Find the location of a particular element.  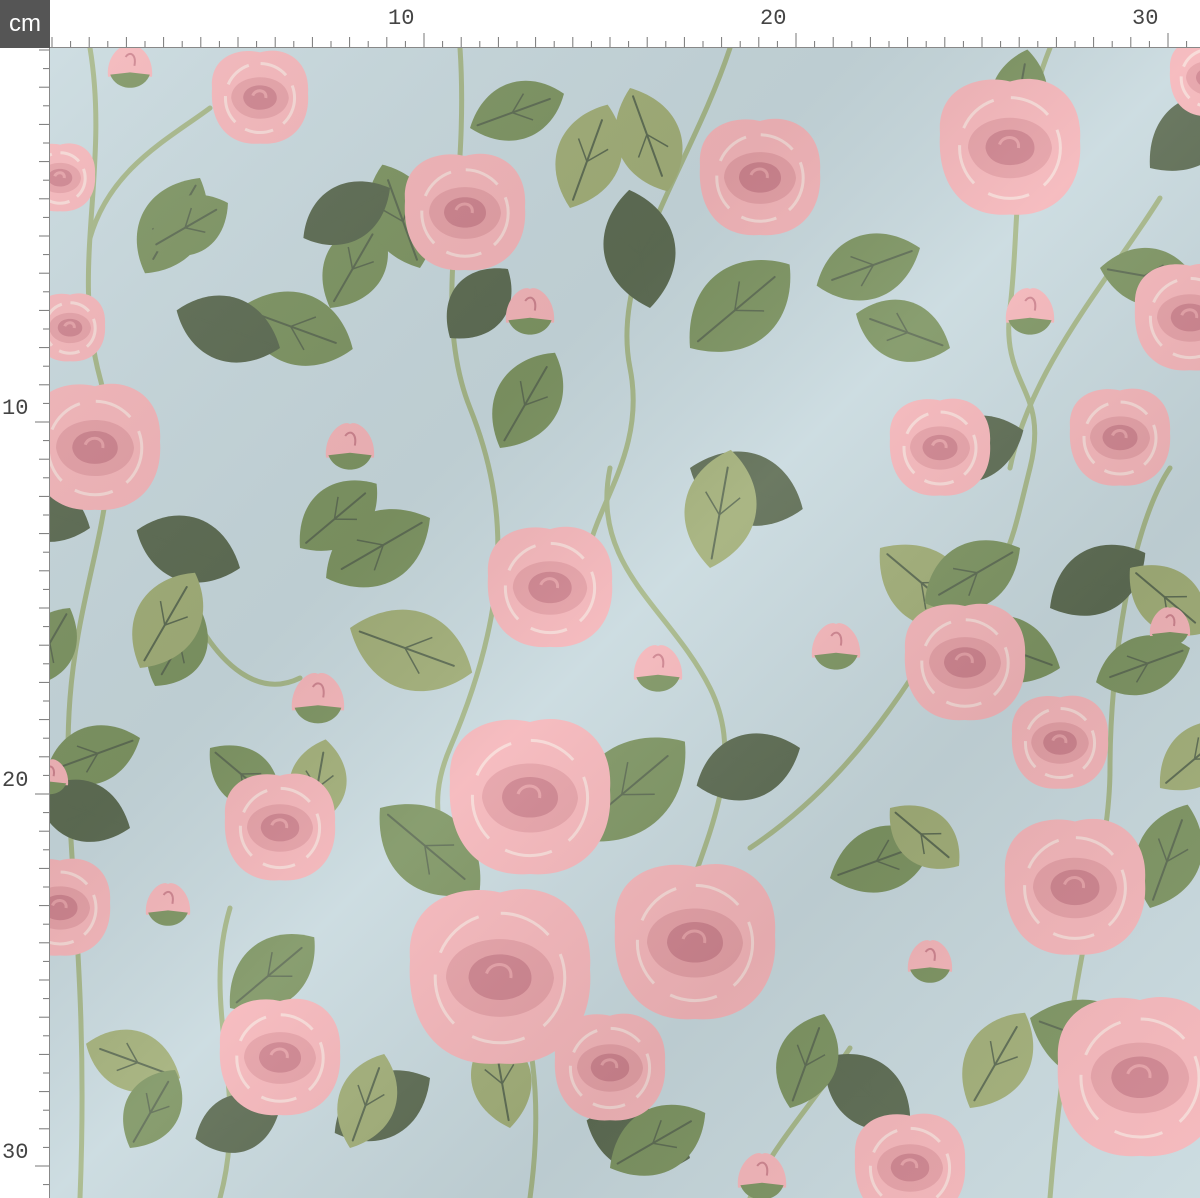

top-ruler-label-30: 30 is located at coordinates (1145, 18).